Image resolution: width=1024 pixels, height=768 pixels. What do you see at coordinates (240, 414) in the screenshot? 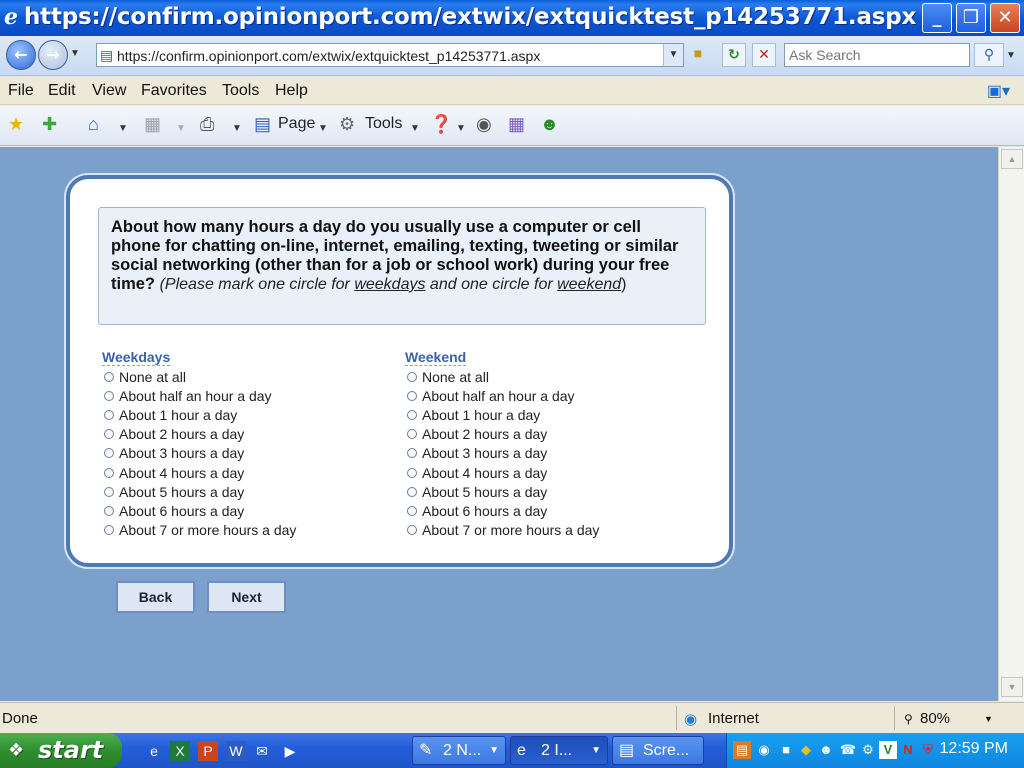
I see `weekdays-option: About 1 hour a day` at bounding box center [240, 414].